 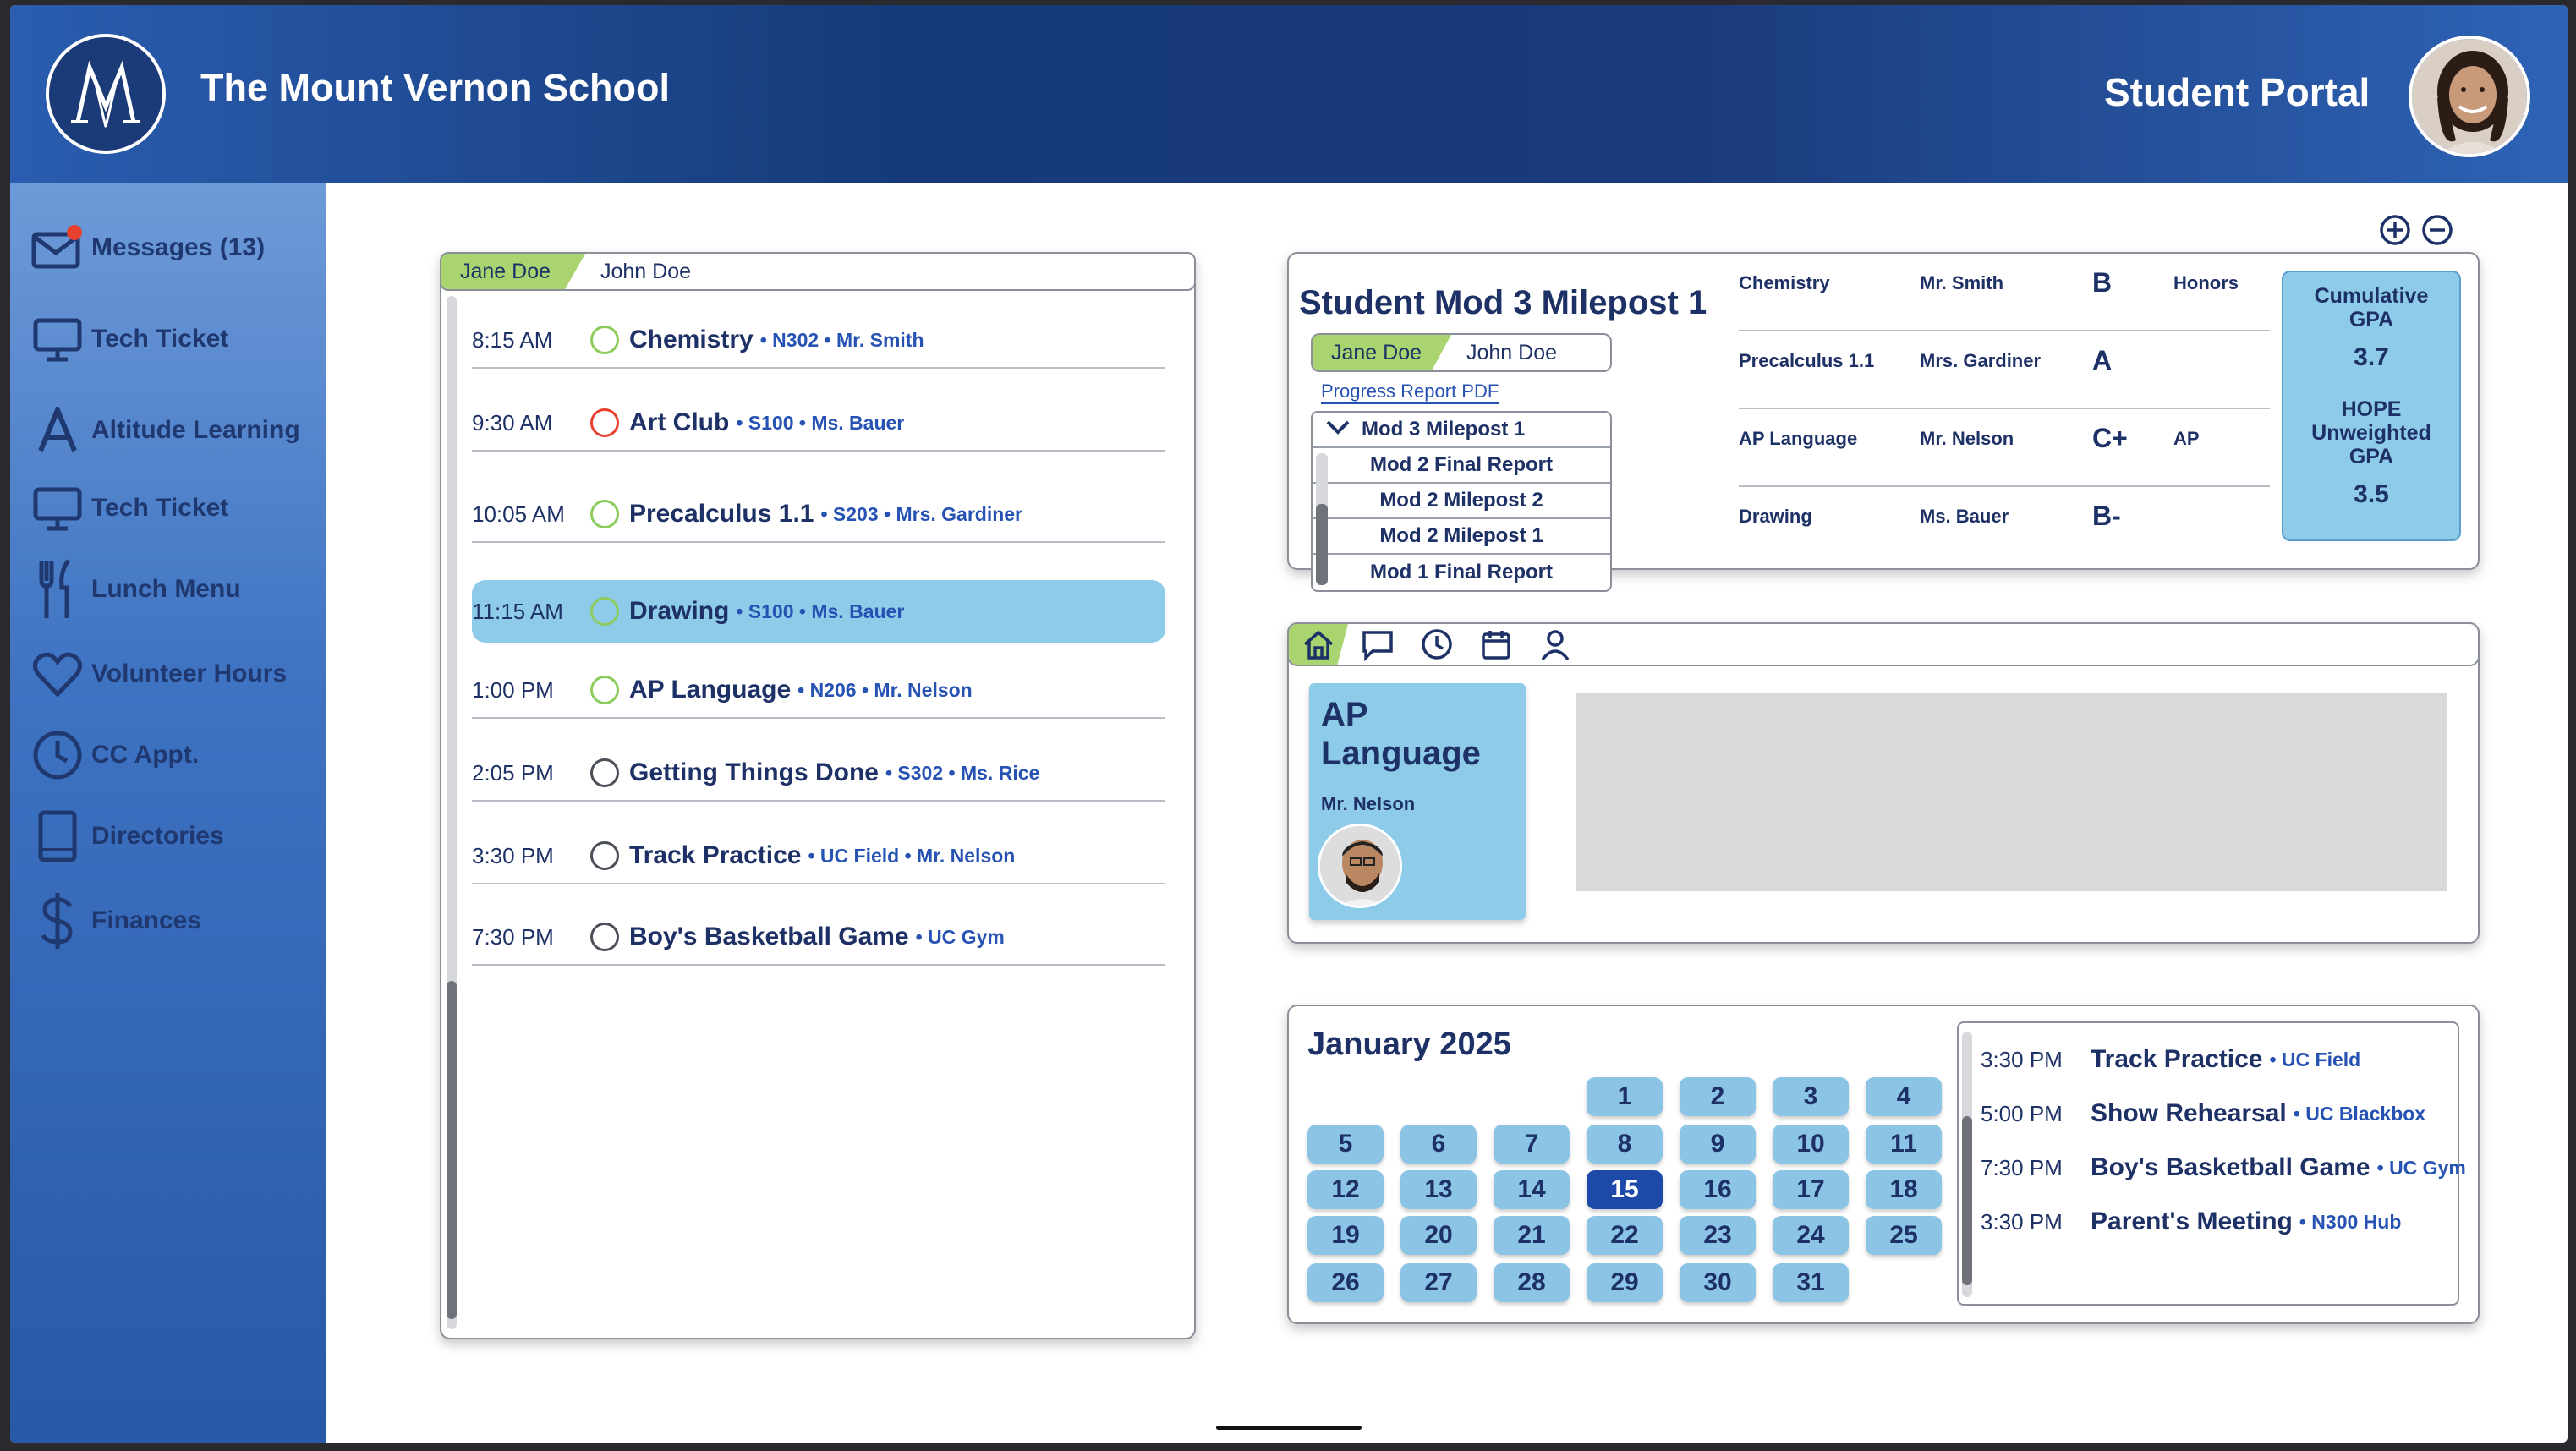 I want to click on grades-student-toggle: Jane Doe John Doe, so click(x=1461, y=352).